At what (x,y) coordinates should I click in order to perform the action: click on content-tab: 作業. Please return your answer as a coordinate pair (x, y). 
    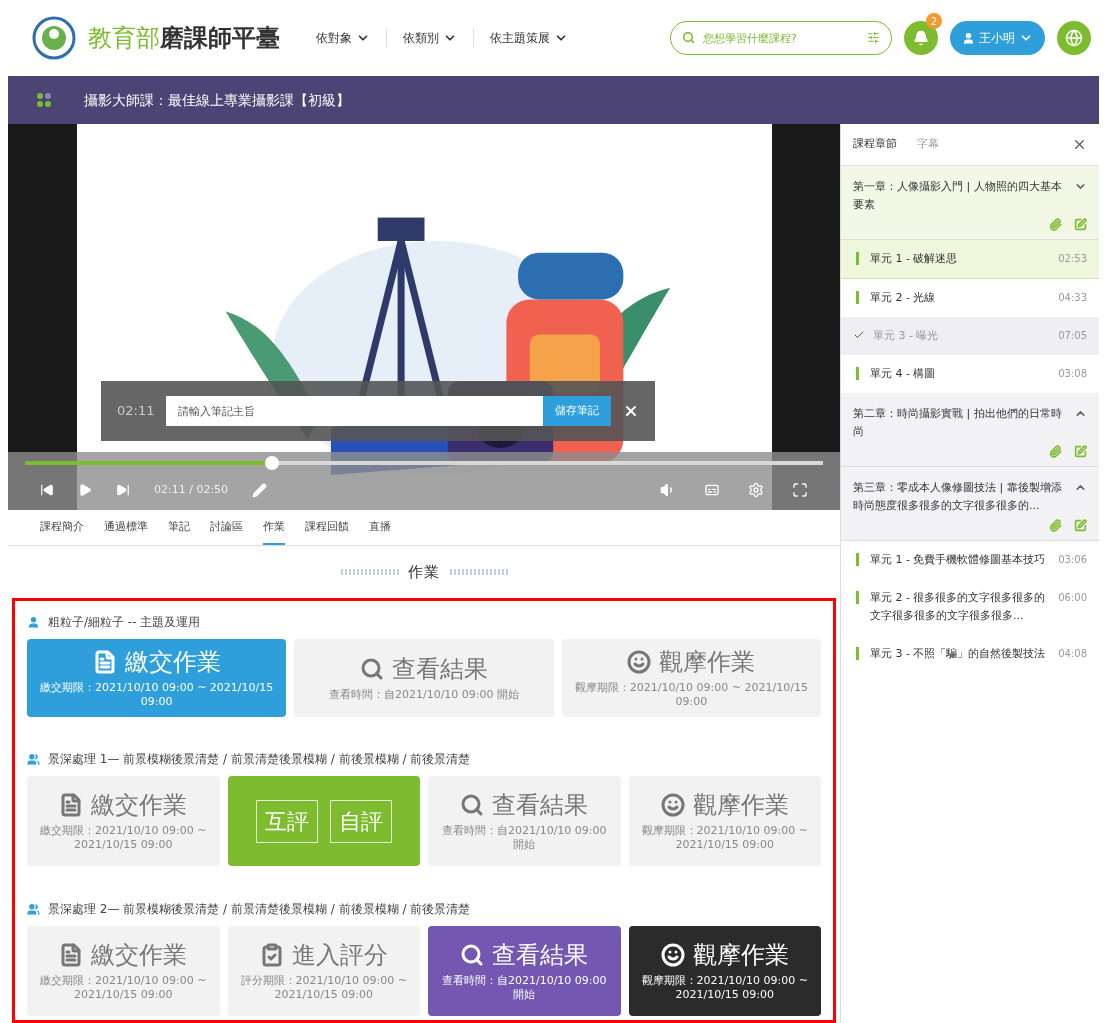
    Looking at the image, I should click on (274, 531).